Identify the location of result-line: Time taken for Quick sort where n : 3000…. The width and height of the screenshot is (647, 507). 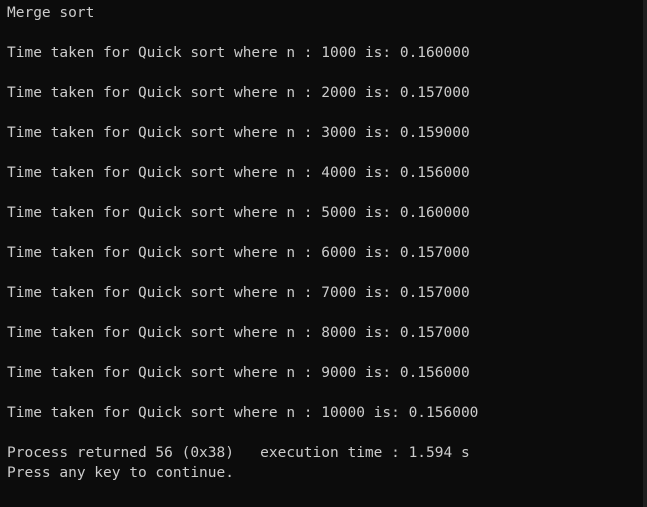
(238, 133).